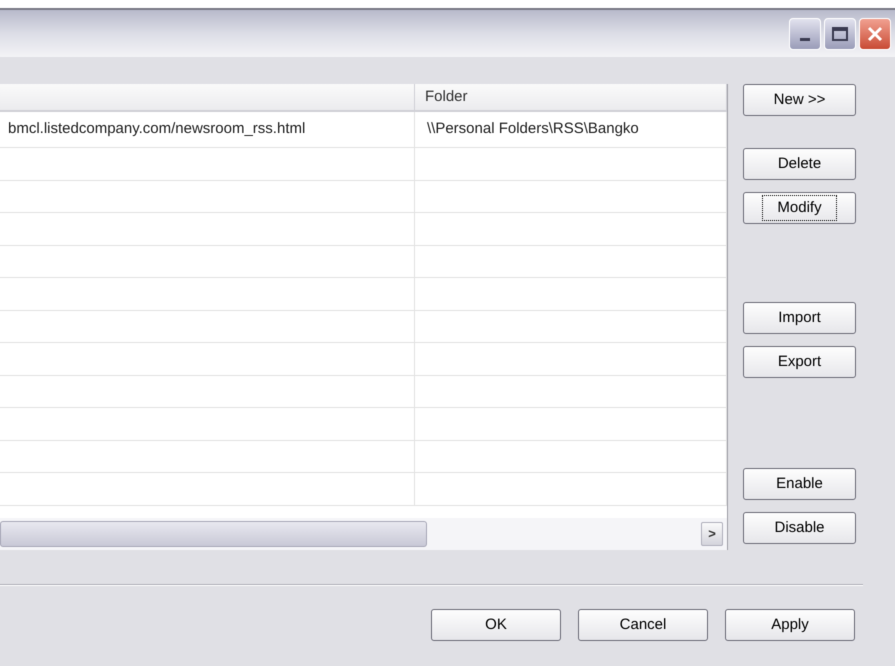 Image resolution: width=895 pixels, height=666 pixels. I want to click on dialog-button: OK, so click(496, 625).